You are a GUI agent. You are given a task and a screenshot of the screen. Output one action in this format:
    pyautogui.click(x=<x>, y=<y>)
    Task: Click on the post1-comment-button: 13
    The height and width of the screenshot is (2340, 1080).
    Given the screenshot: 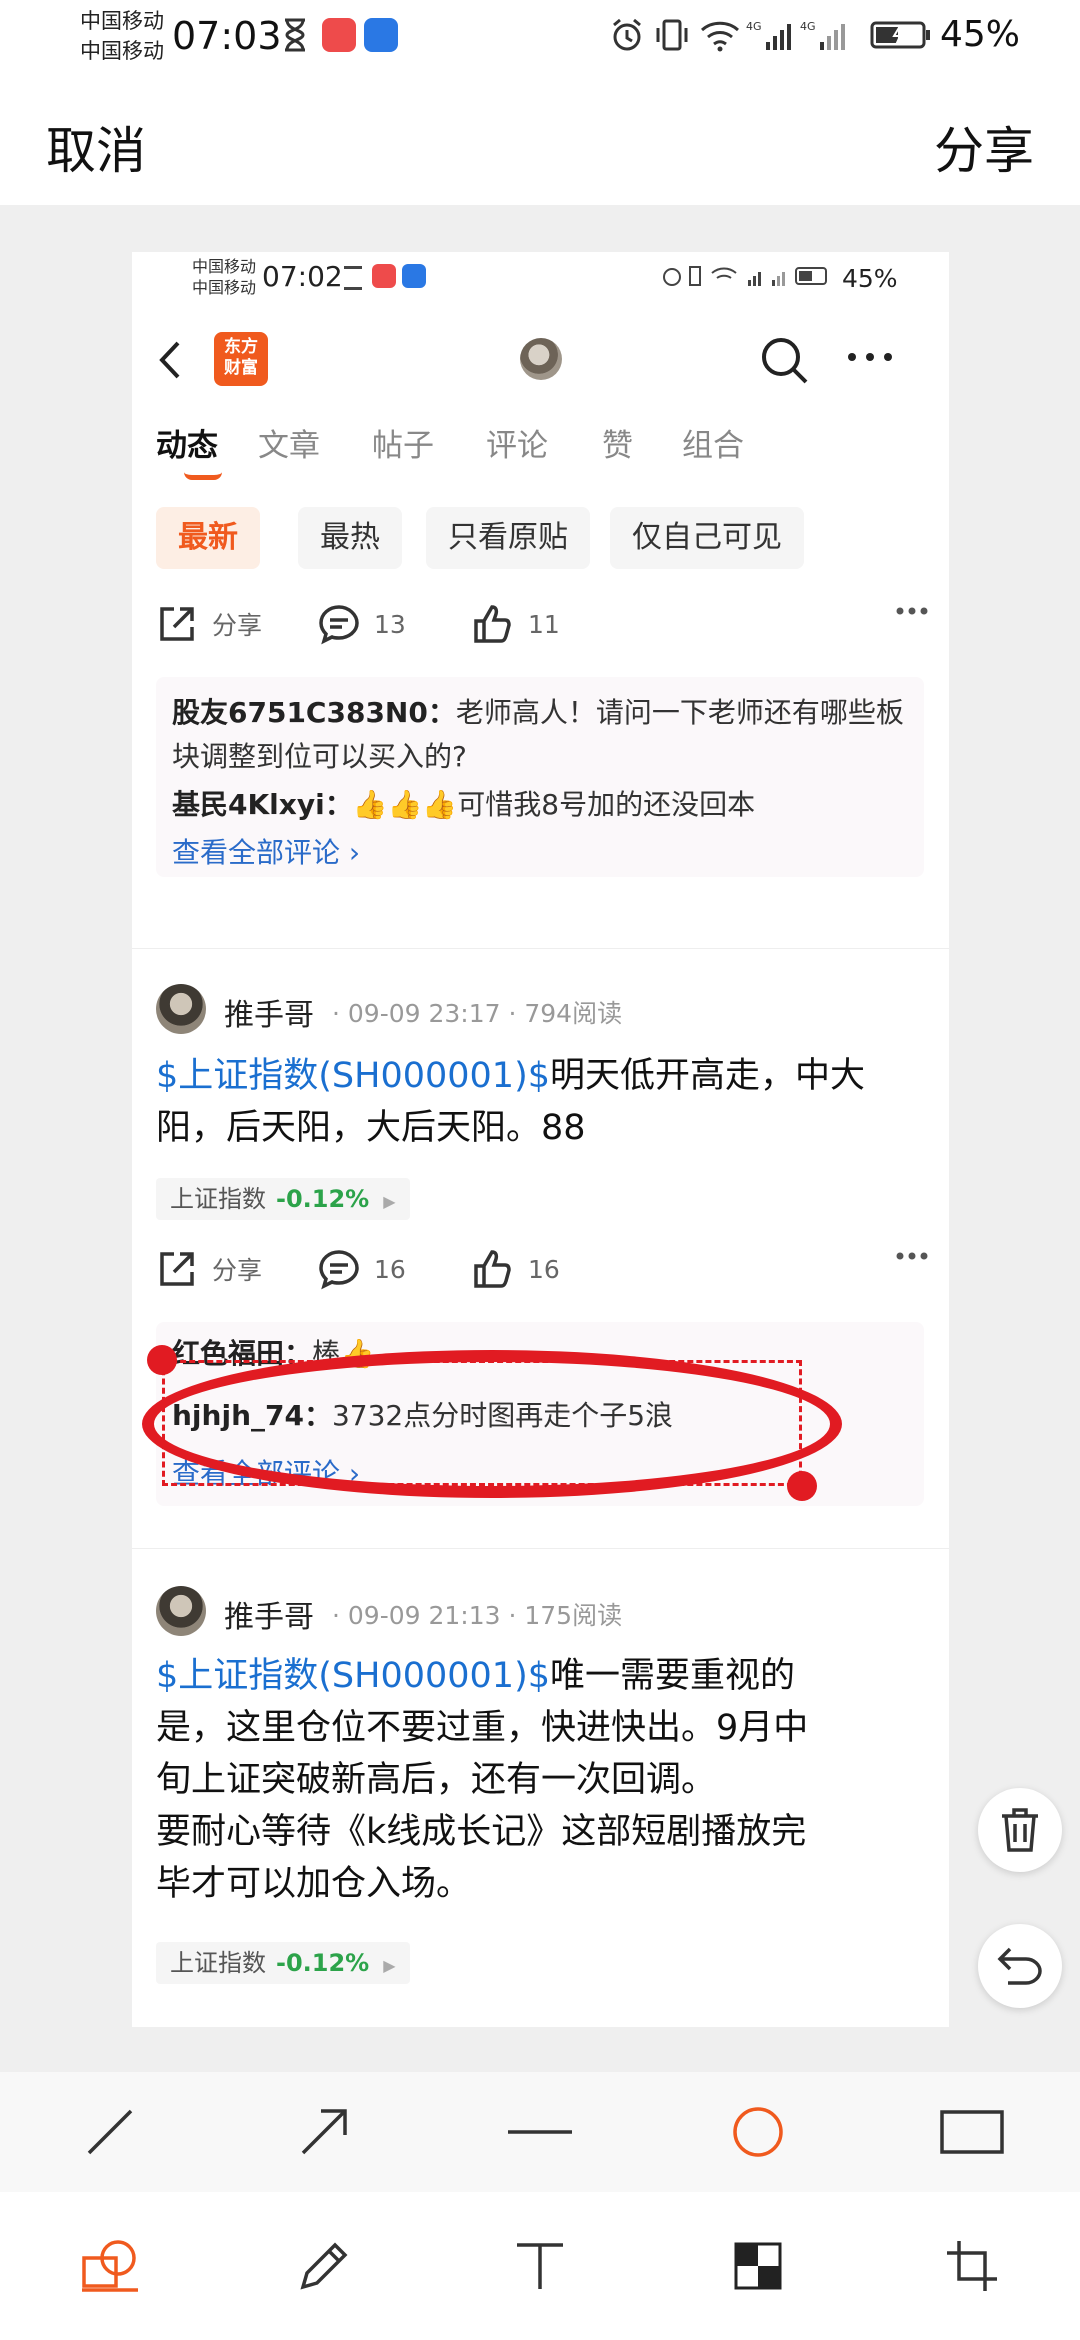 What is the action you would take?
    pyautogui.click(x=362, y=624)
    